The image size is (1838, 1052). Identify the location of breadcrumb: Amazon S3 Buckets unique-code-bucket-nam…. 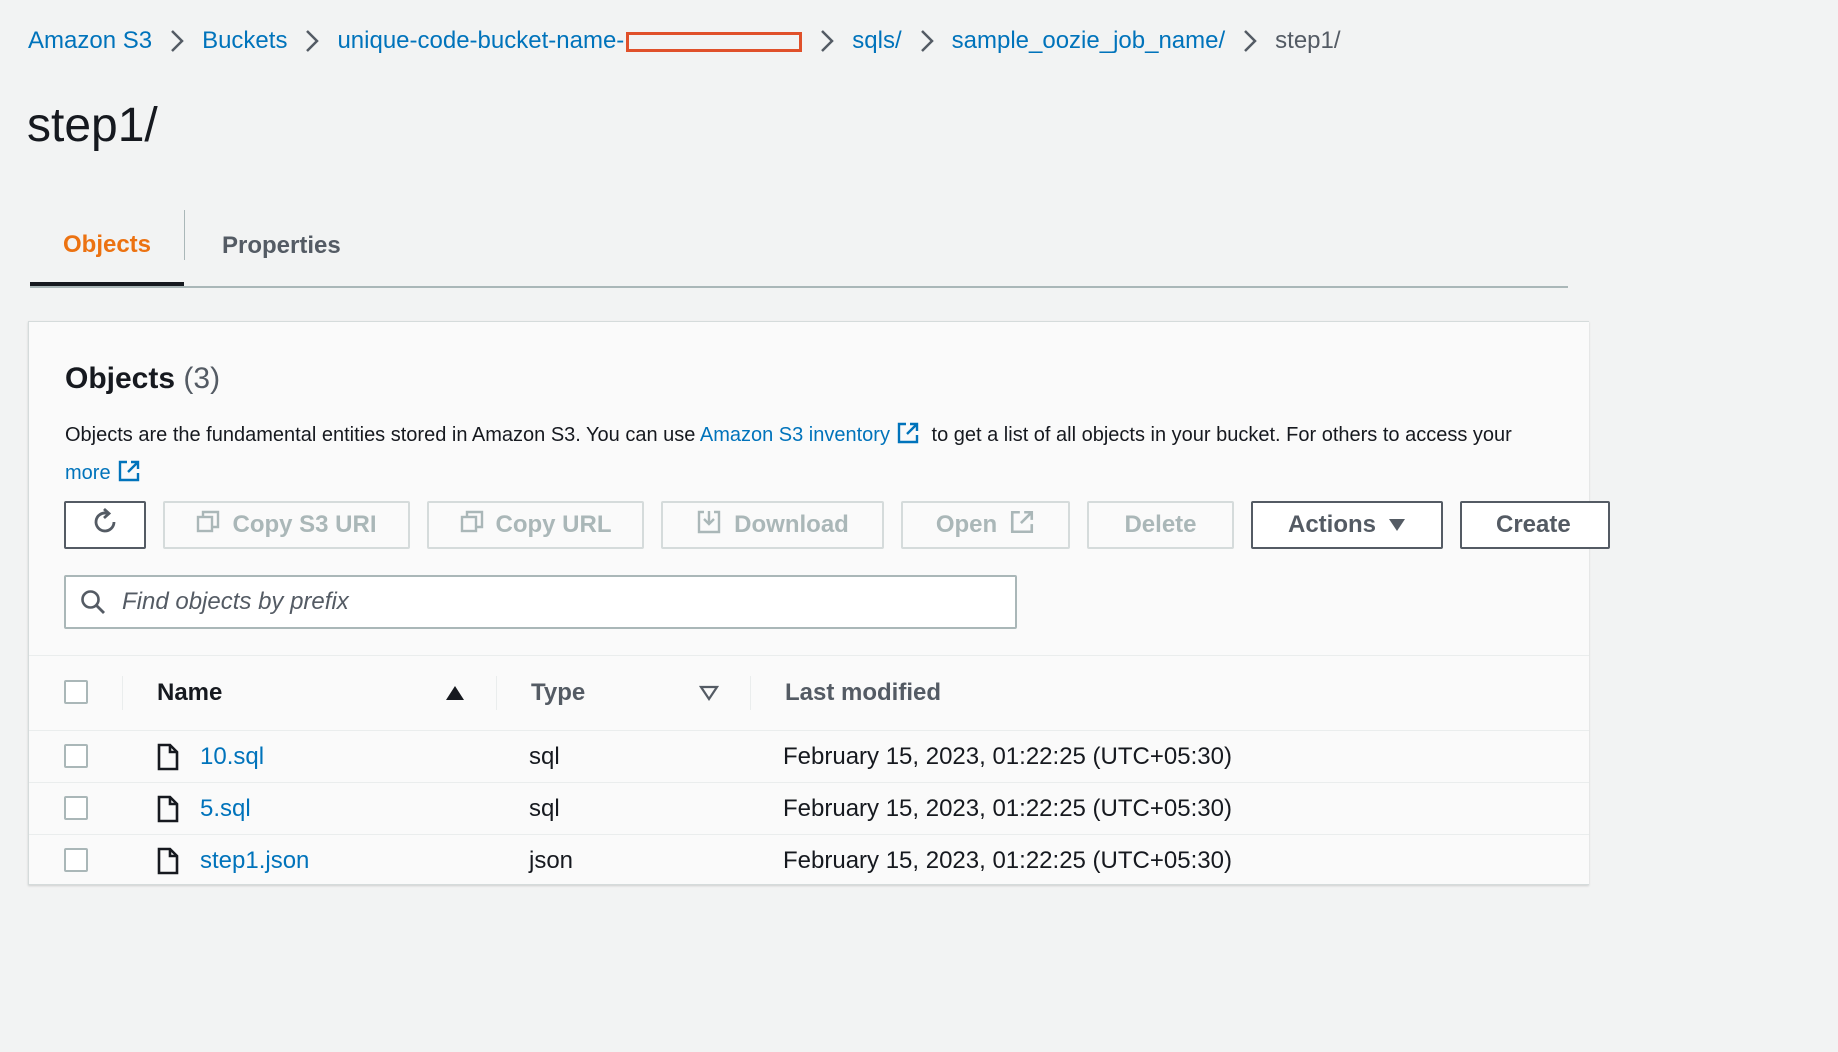
(684, 41).